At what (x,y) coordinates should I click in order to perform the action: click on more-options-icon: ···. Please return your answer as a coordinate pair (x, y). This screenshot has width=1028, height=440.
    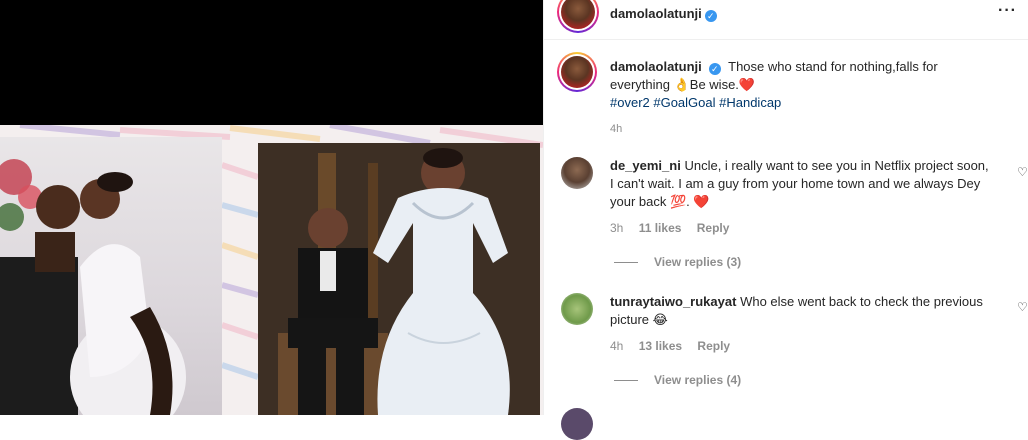
    Looking at the image, I should click on (1007, 11).